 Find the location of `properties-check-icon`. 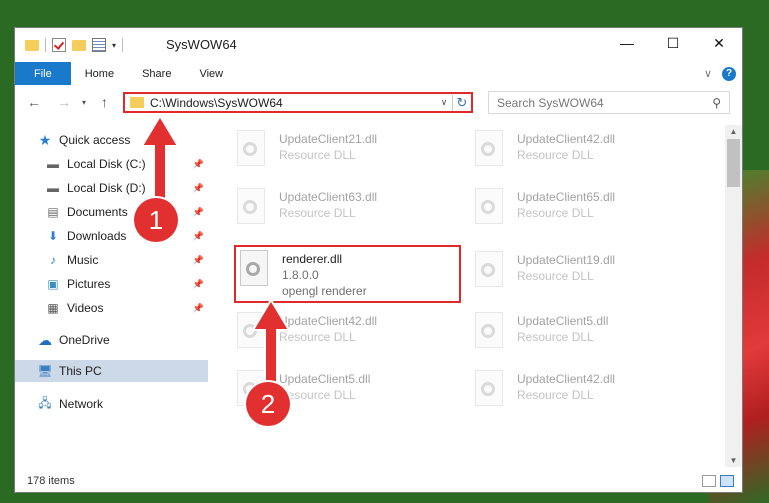

properties-check-icon is located at coordinates (59, 45).